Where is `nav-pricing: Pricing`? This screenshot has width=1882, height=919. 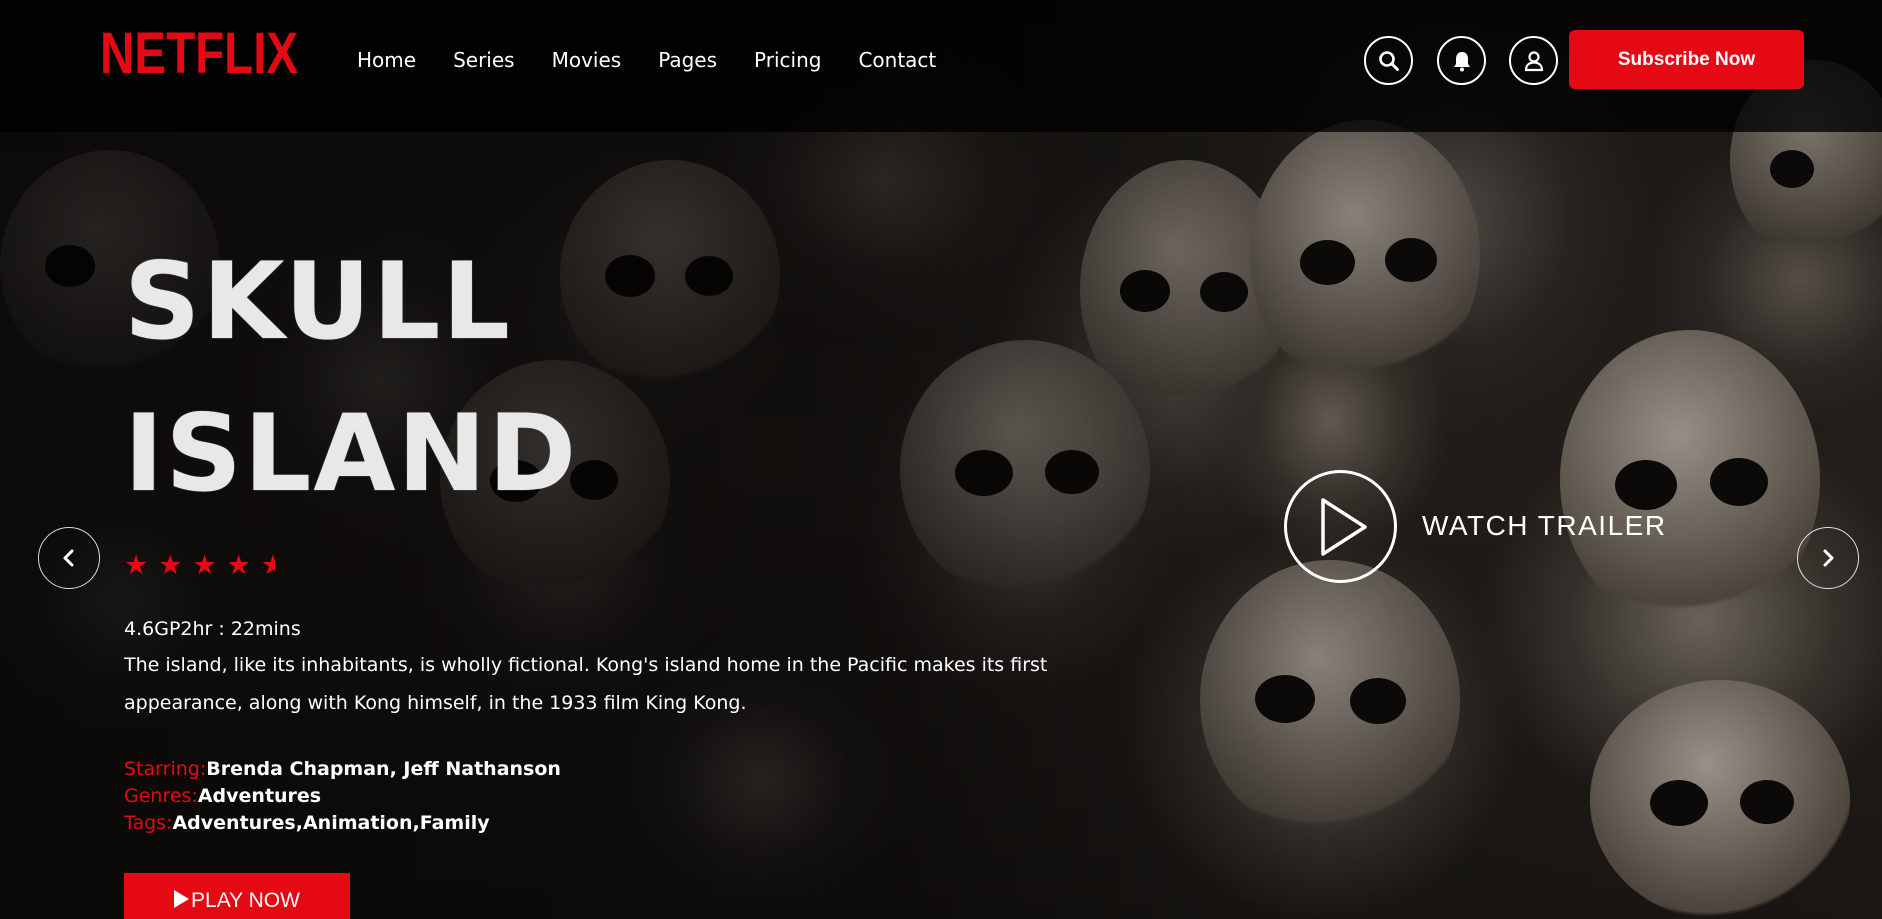
nav-pricing: Pricing is located at coordinates (787, 60).